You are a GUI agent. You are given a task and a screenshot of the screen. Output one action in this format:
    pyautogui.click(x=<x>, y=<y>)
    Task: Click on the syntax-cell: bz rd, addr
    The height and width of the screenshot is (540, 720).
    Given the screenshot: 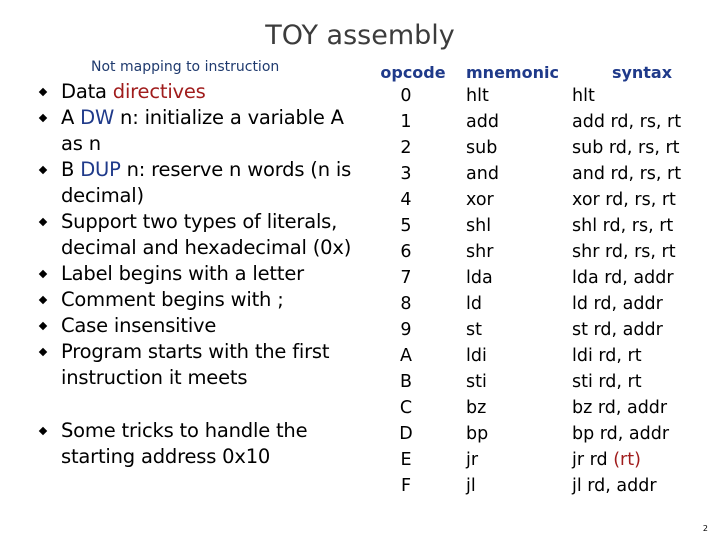 What is the action you would take?
    pyautogui.click(x=642, y=408)
    